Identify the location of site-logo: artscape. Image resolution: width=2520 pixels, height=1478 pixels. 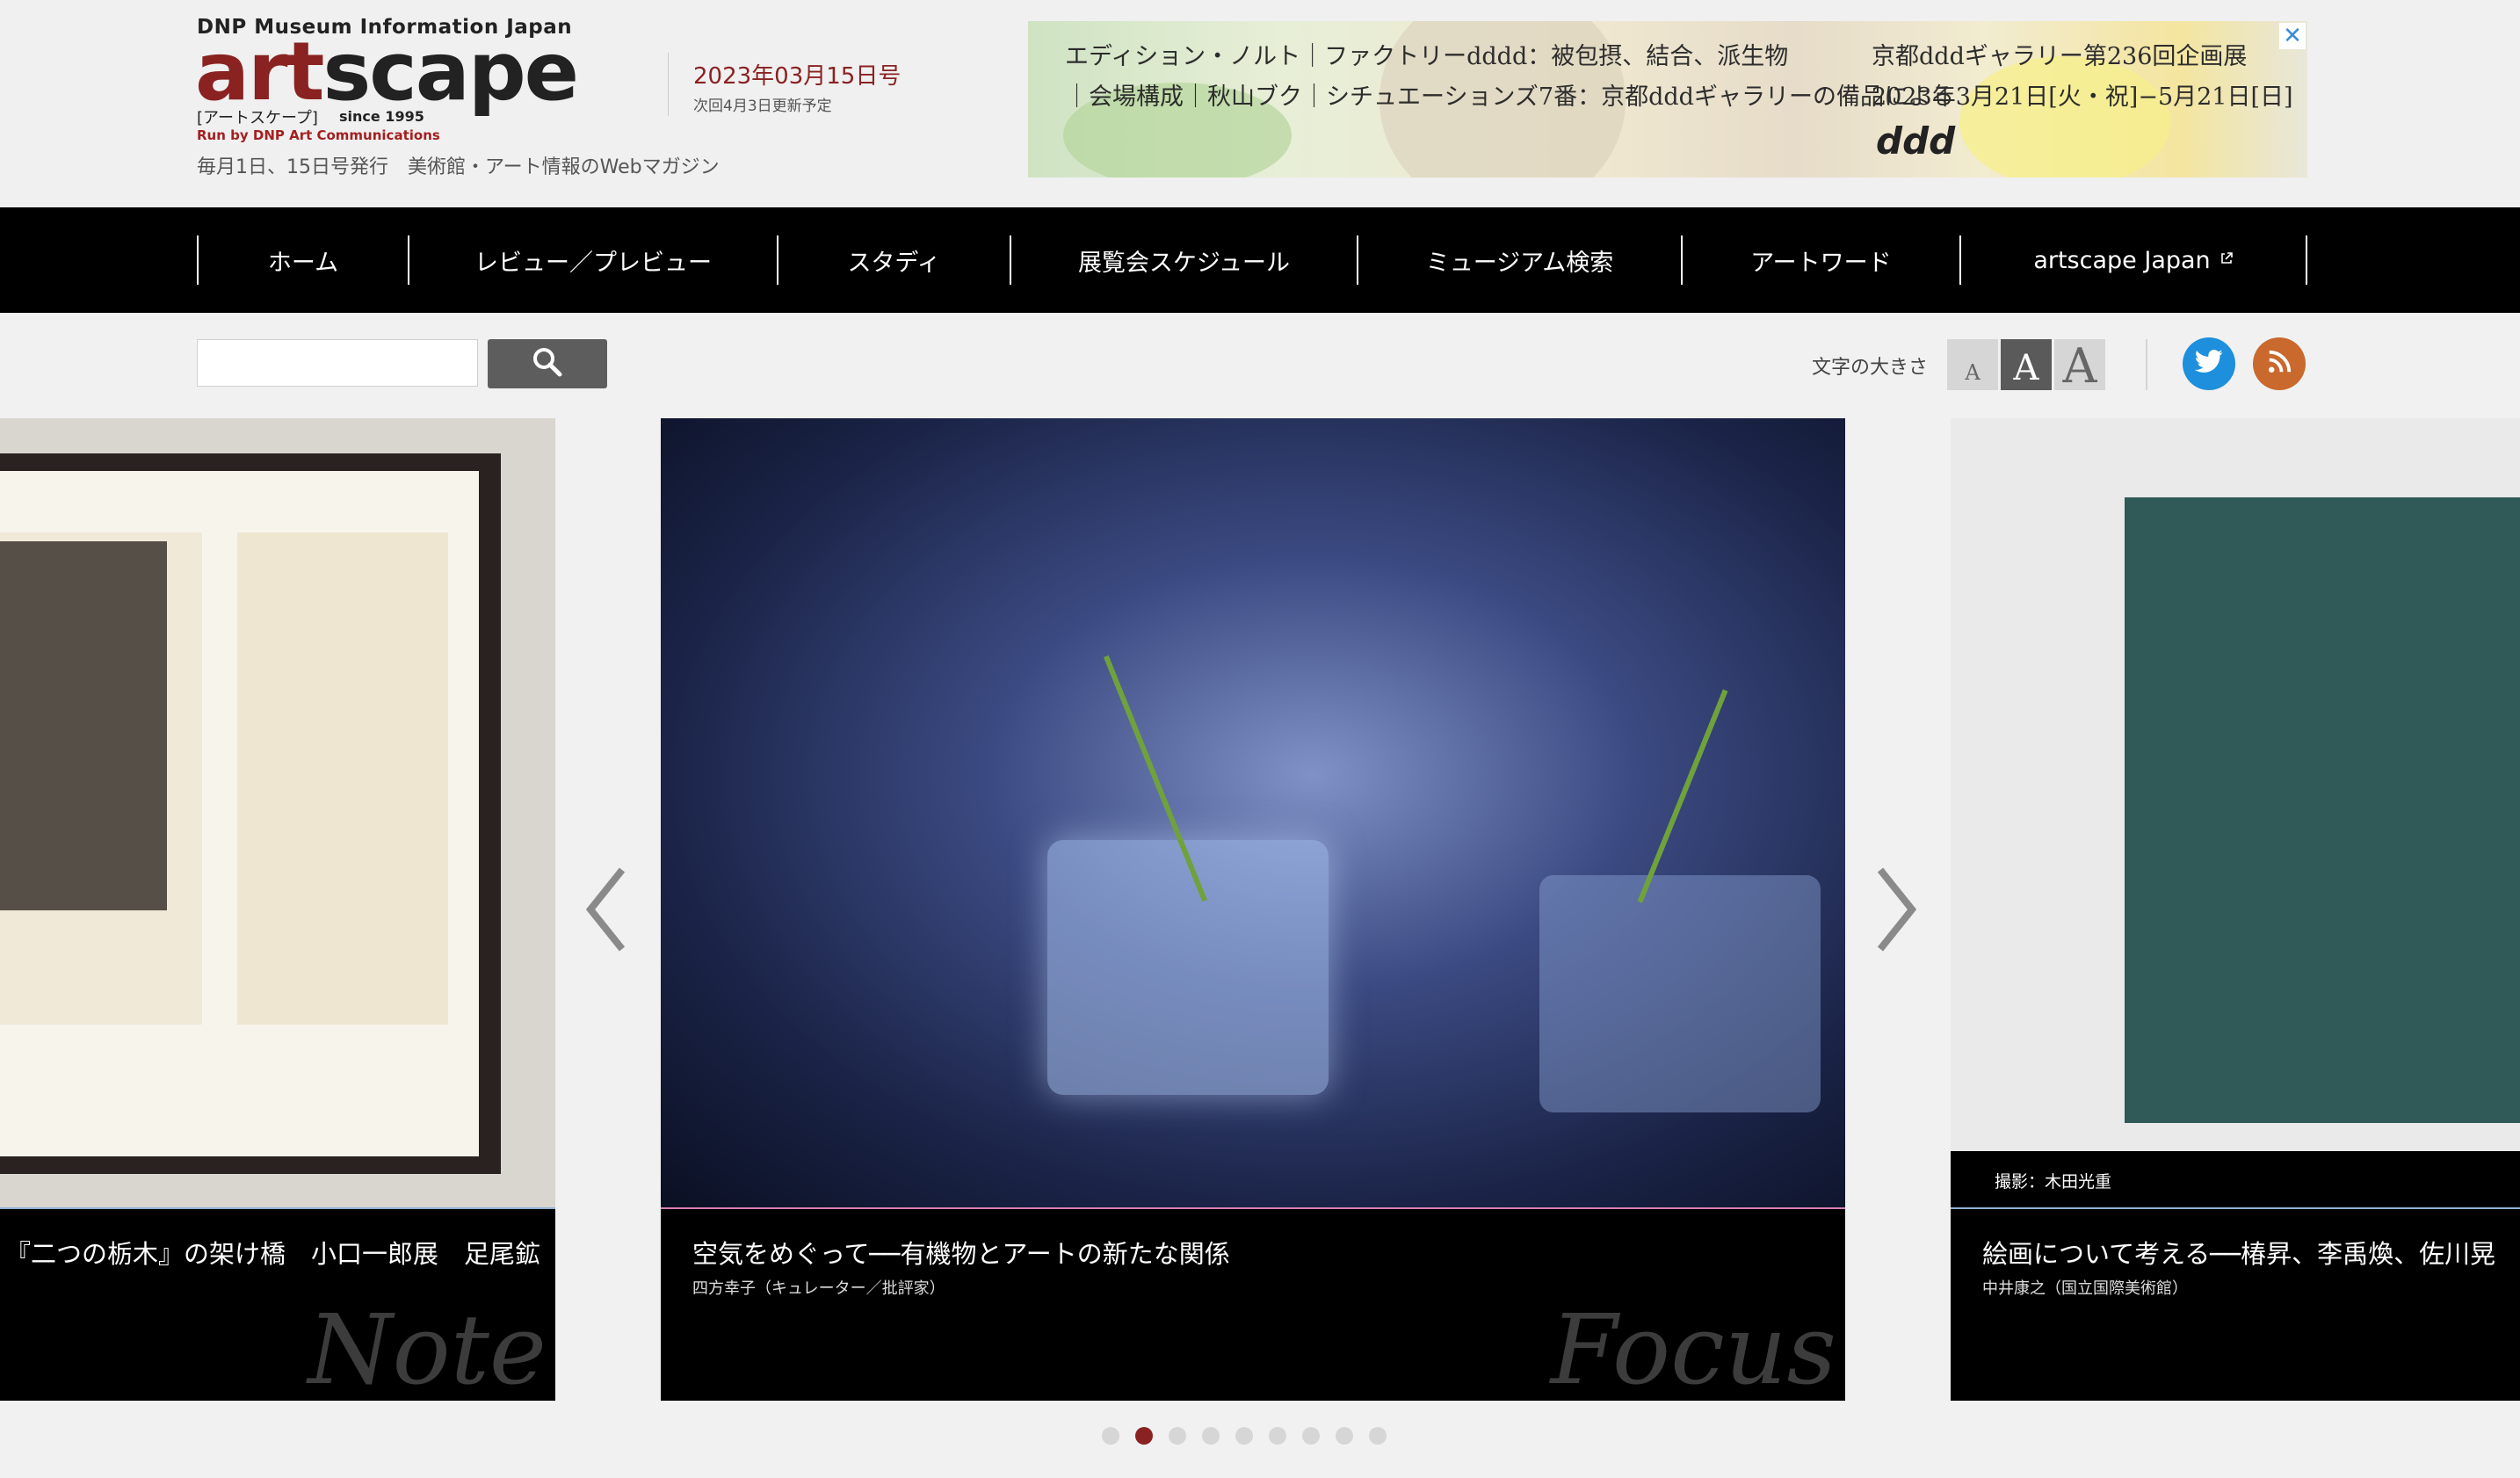
(387, 72).